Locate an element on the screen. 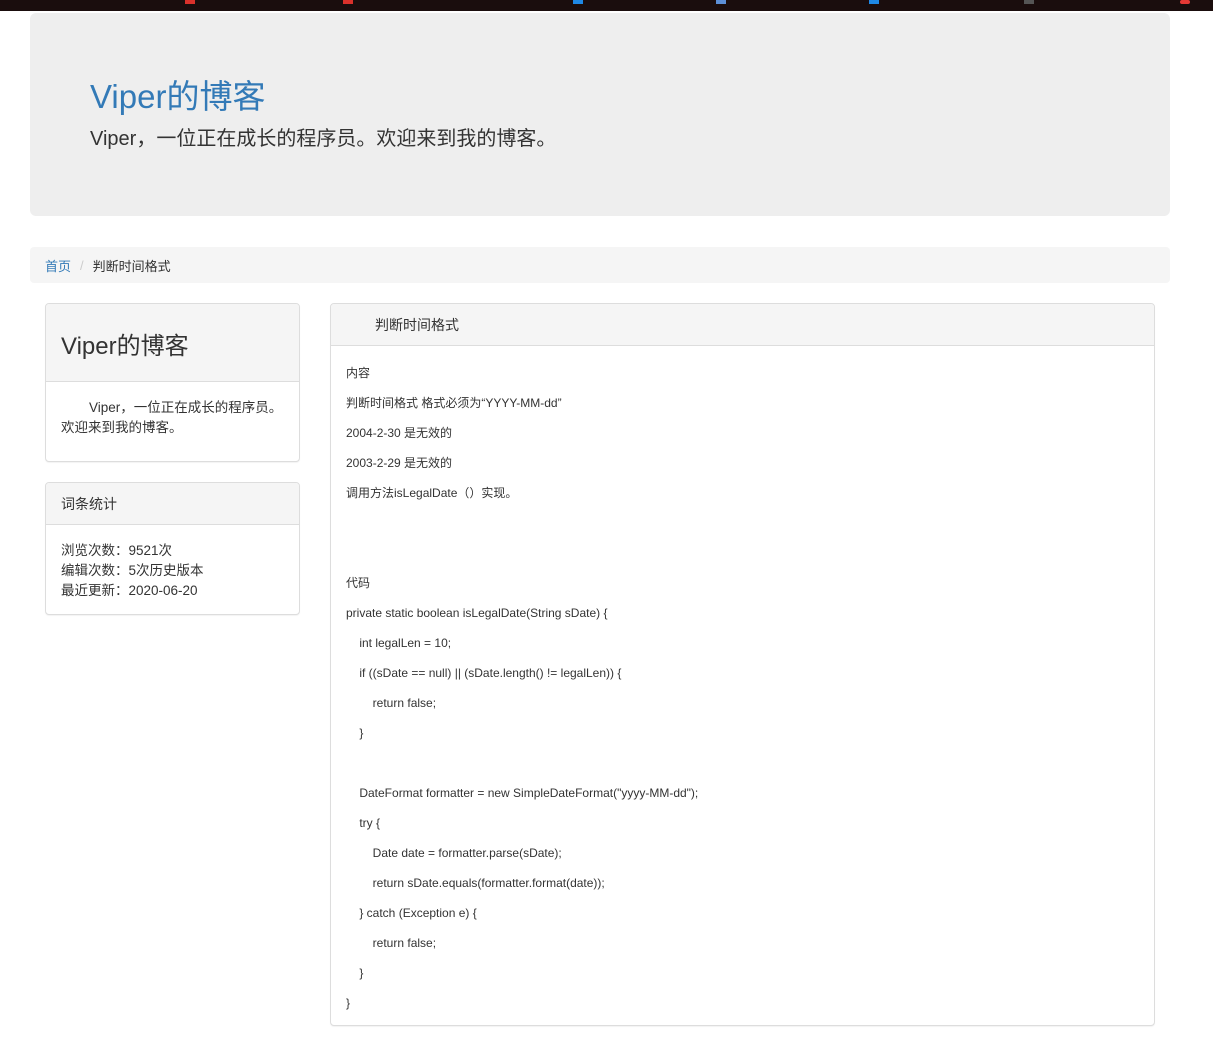 The image size is (1213, 1038). sidebar-about-panel: Viper的博客 Viper，一位正在成长的程序员。欢迎来到我的博客。 is located at coordinates (172, 382).